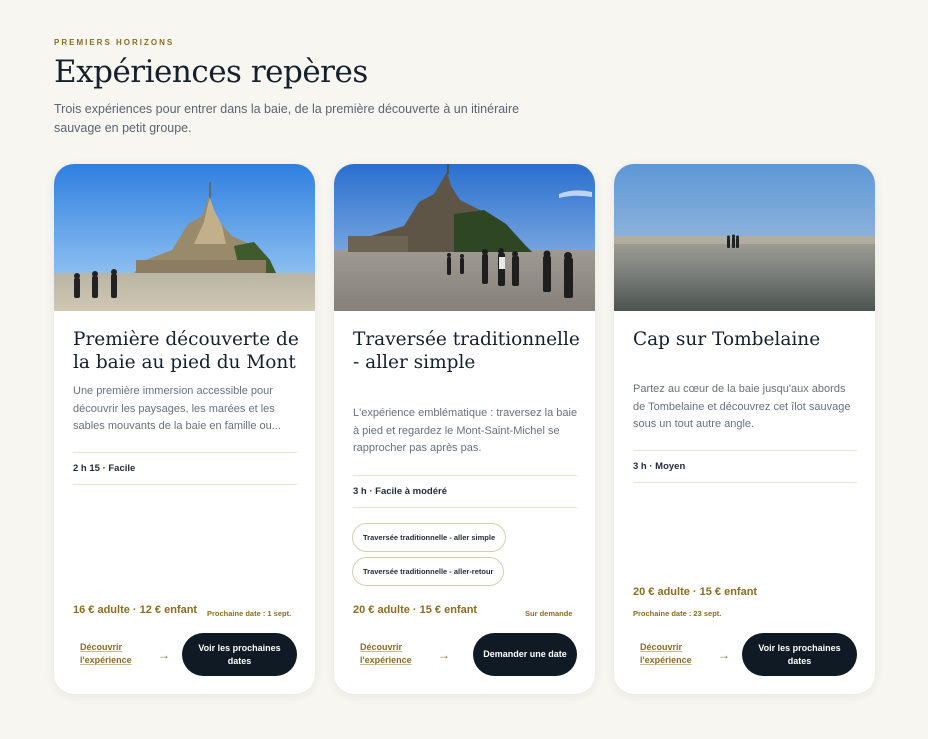 The width and height of the screenshot is (928, 739). What do you see at coordinates (677, 613) in the screenshot?
I see `next-date: Prochaine date : 23 sept.` at bounding box center [677, 613].